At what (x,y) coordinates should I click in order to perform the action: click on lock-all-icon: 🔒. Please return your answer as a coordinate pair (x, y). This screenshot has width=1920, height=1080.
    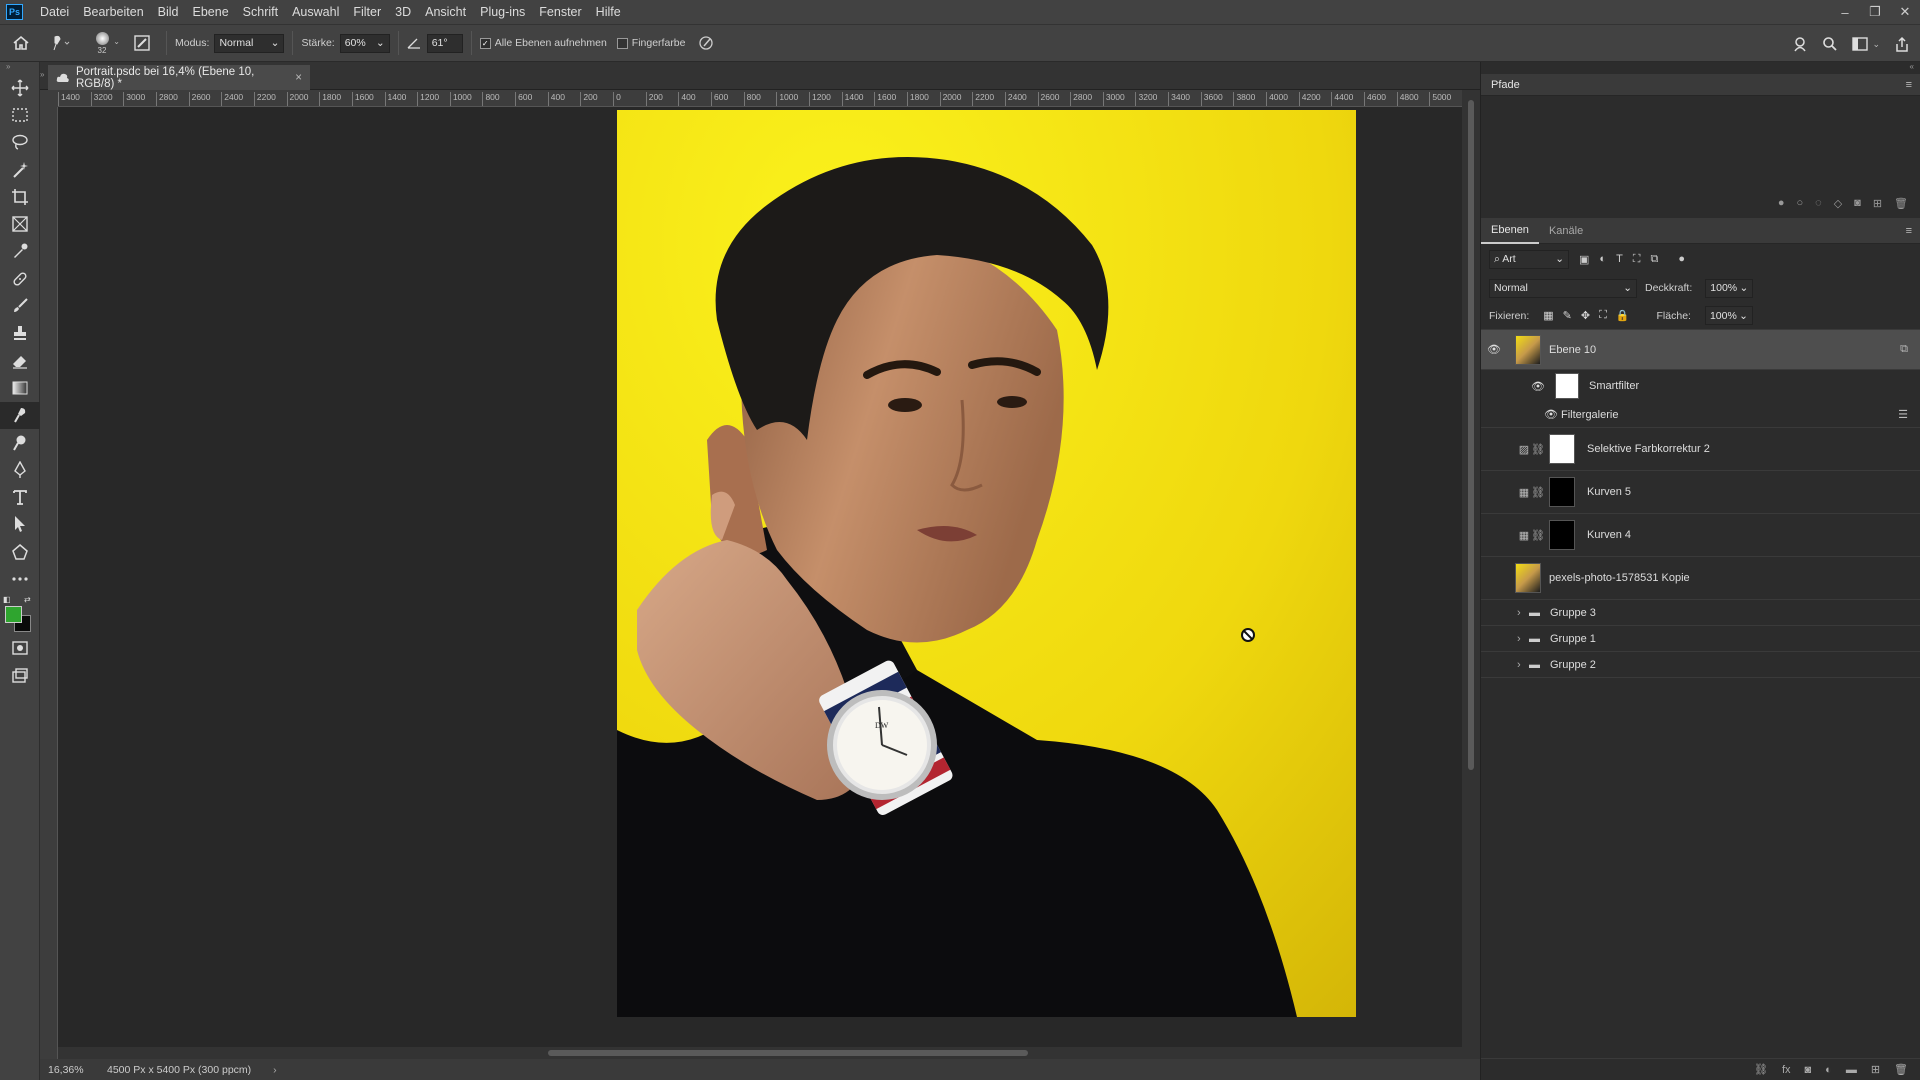
    Looking at the image, I should click on (1623, 315).